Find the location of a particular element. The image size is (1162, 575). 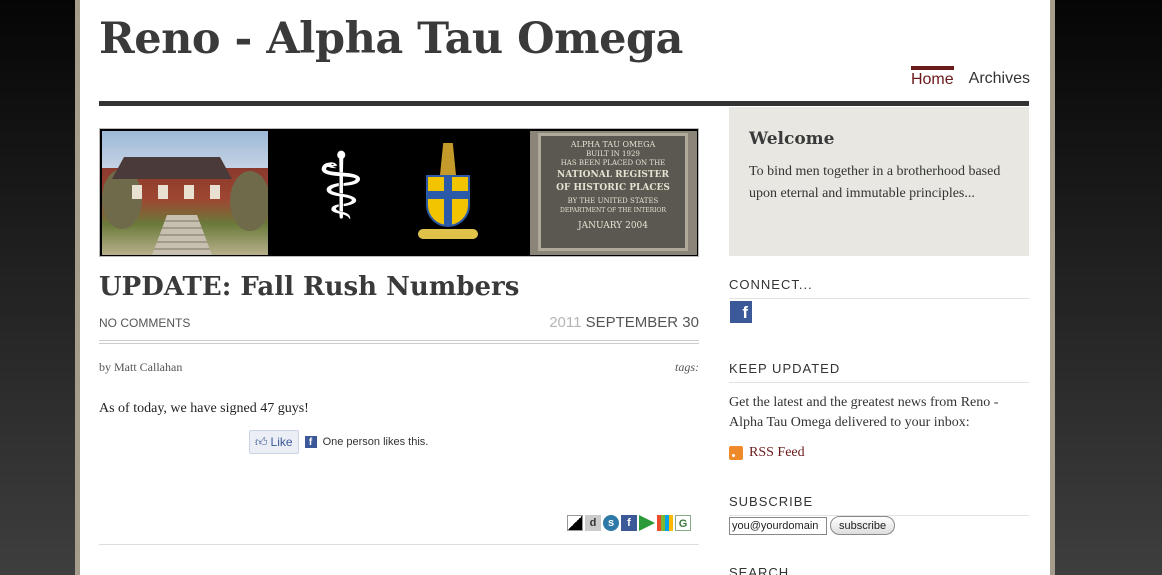

subscribe-form: subscribe is located at coordinates (812, 525).